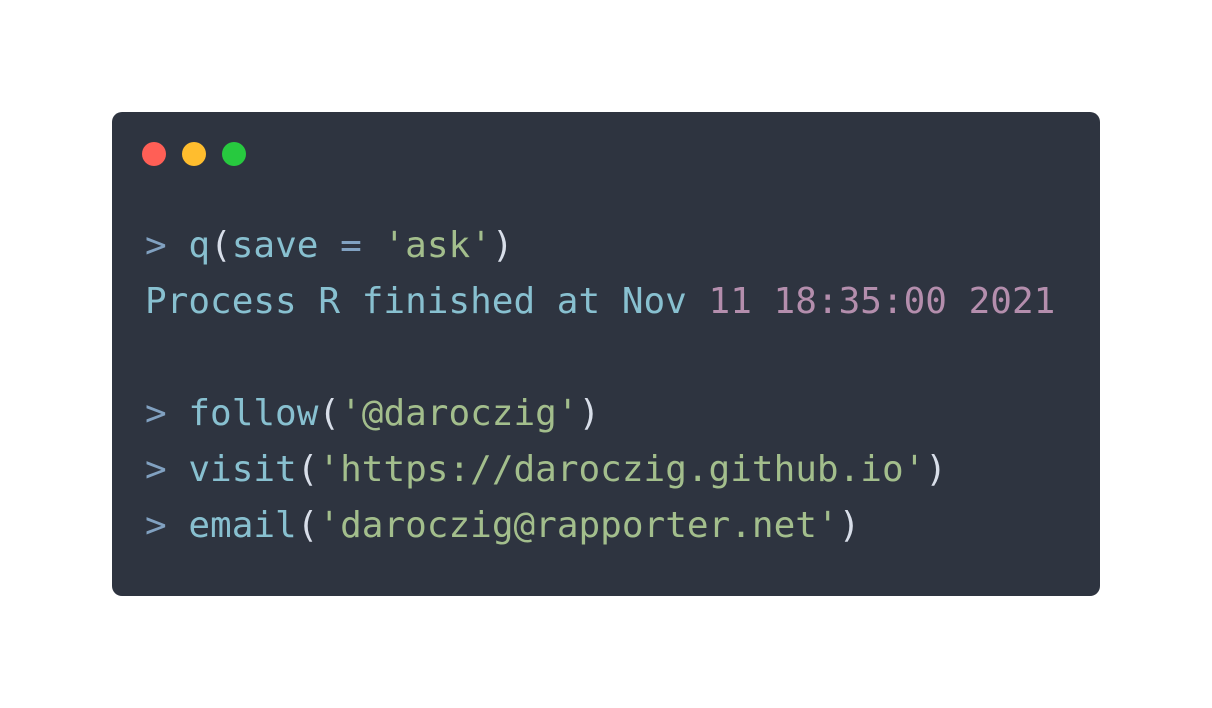  What do you see at coordinates (253, 413) in the screenshot?
I see `code-token-function: follow` at bounding box center [253, 413].